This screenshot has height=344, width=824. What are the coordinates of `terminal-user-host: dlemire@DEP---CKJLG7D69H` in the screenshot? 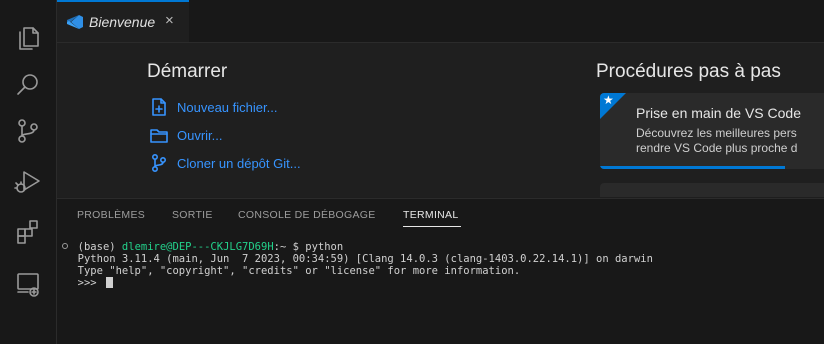 It's located at (197, 247).